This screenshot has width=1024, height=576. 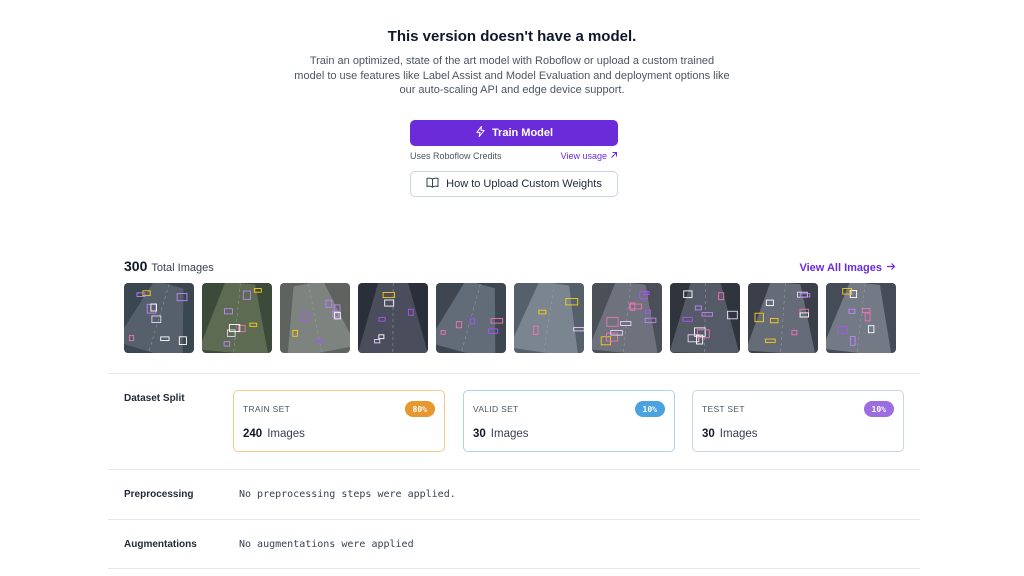 I want to click on view-usage-link: View usage, so click(x=589, y=156).